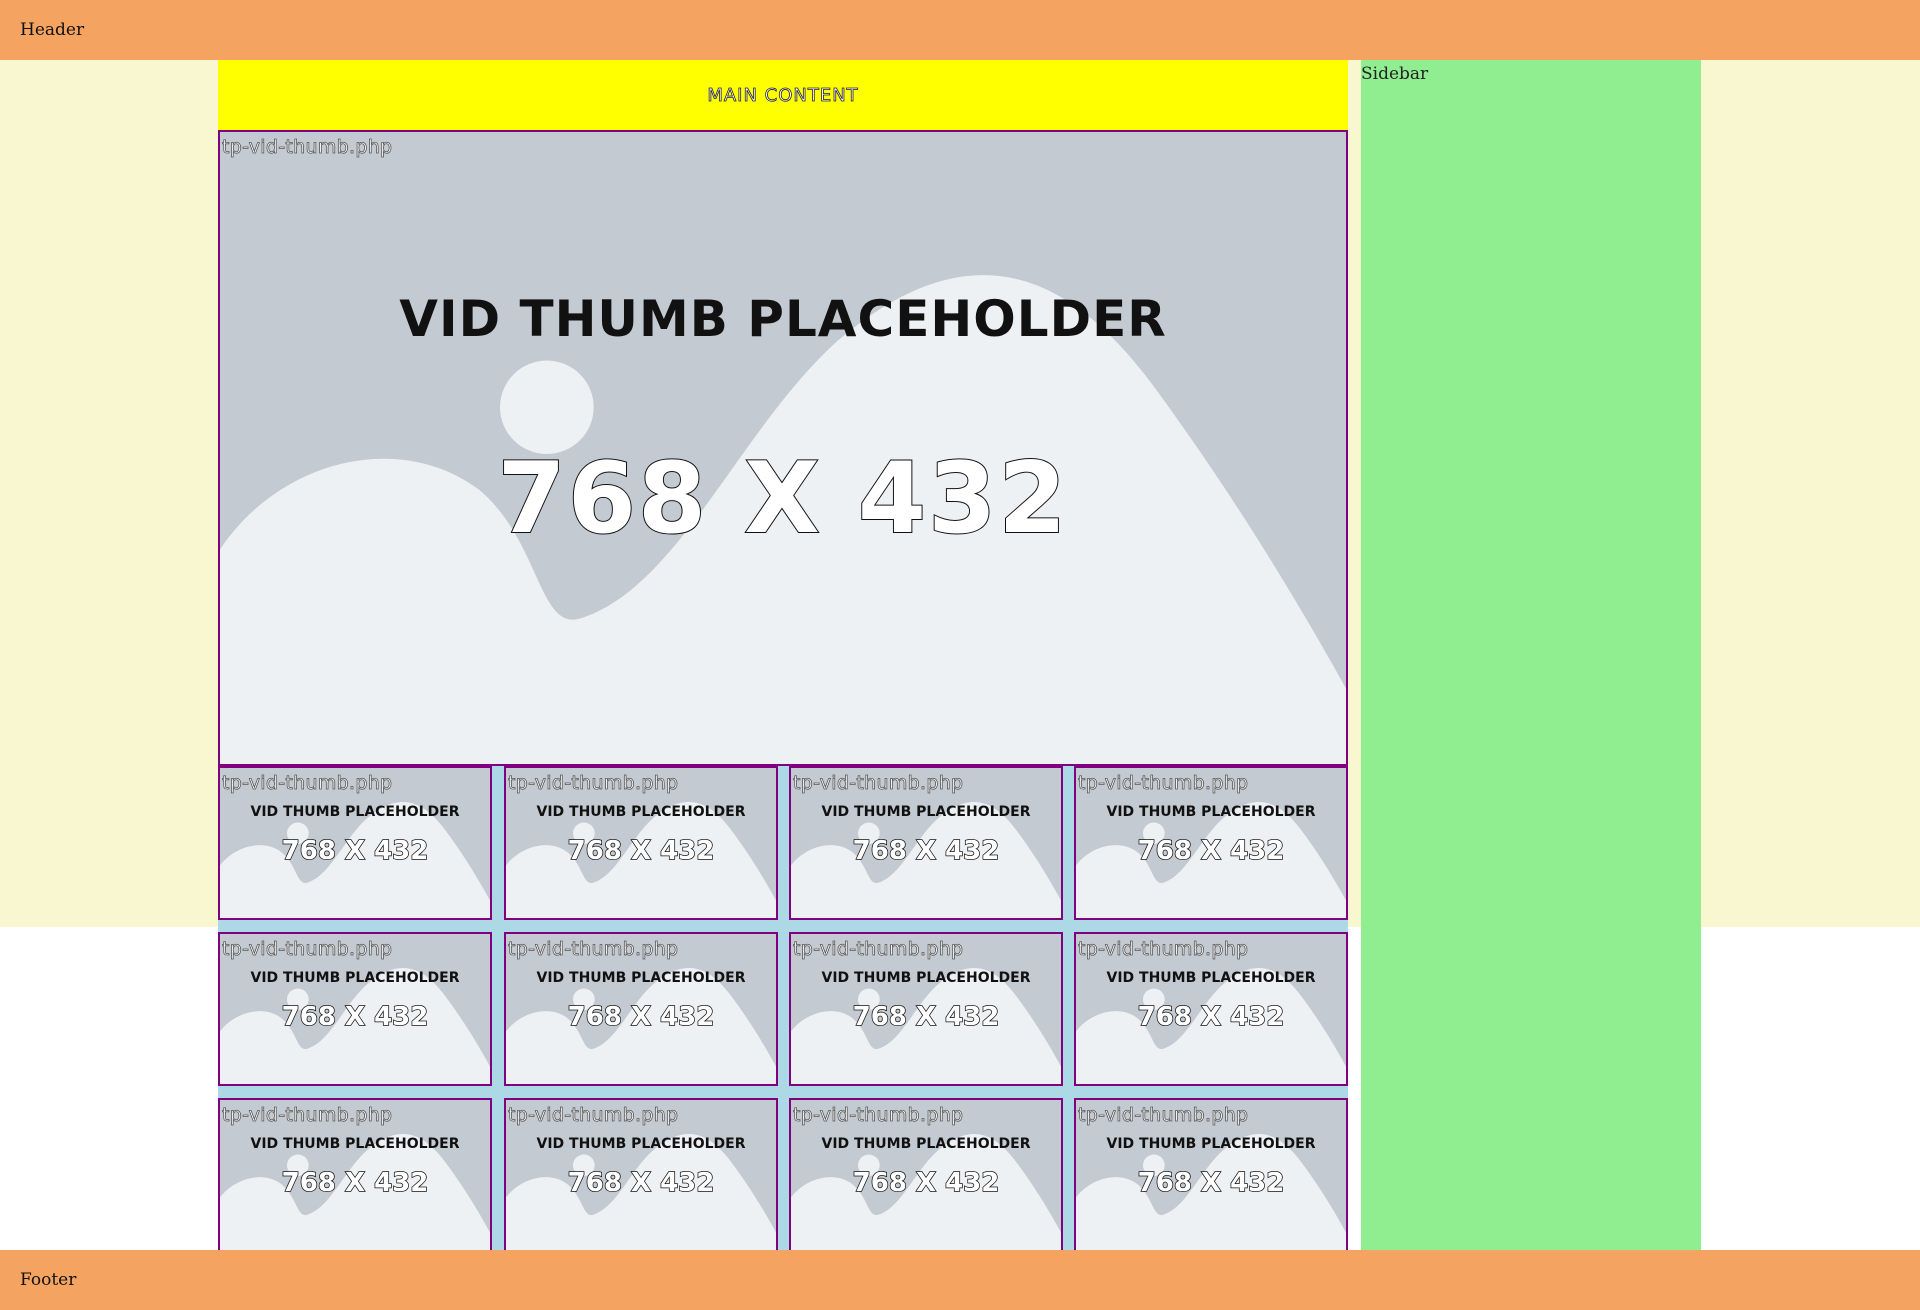 The image size is (1920, 1310). I want to click on main-content-title: MAIN CONTENT, so click(783, 95).